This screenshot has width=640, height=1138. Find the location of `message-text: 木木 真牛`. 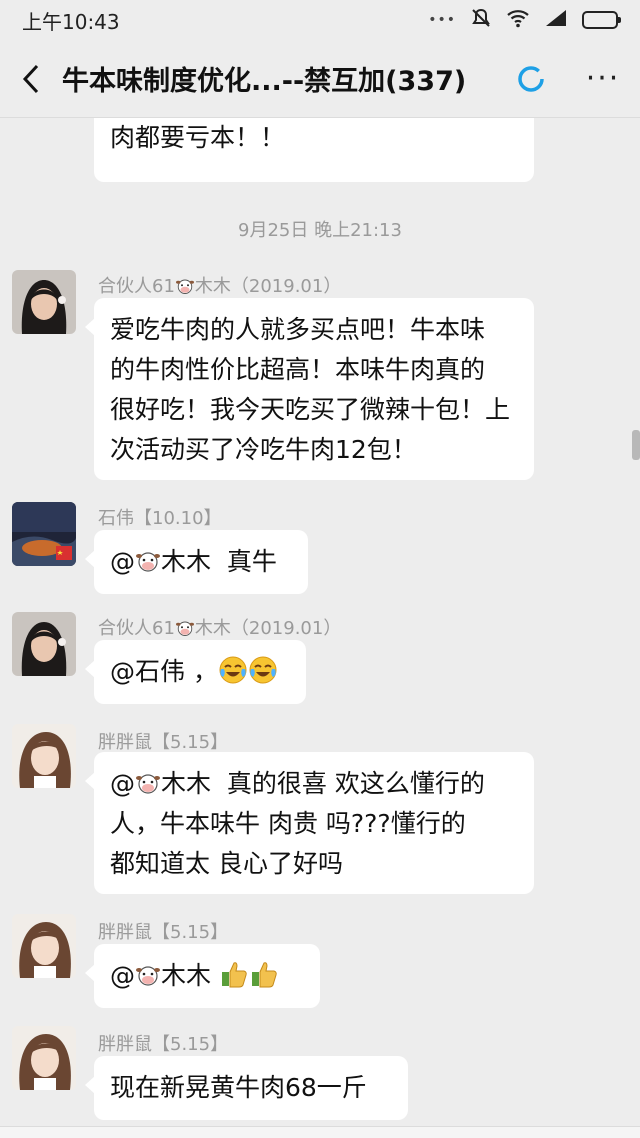

message-text: 木木 真牛 is located at coordinates (219, 561).